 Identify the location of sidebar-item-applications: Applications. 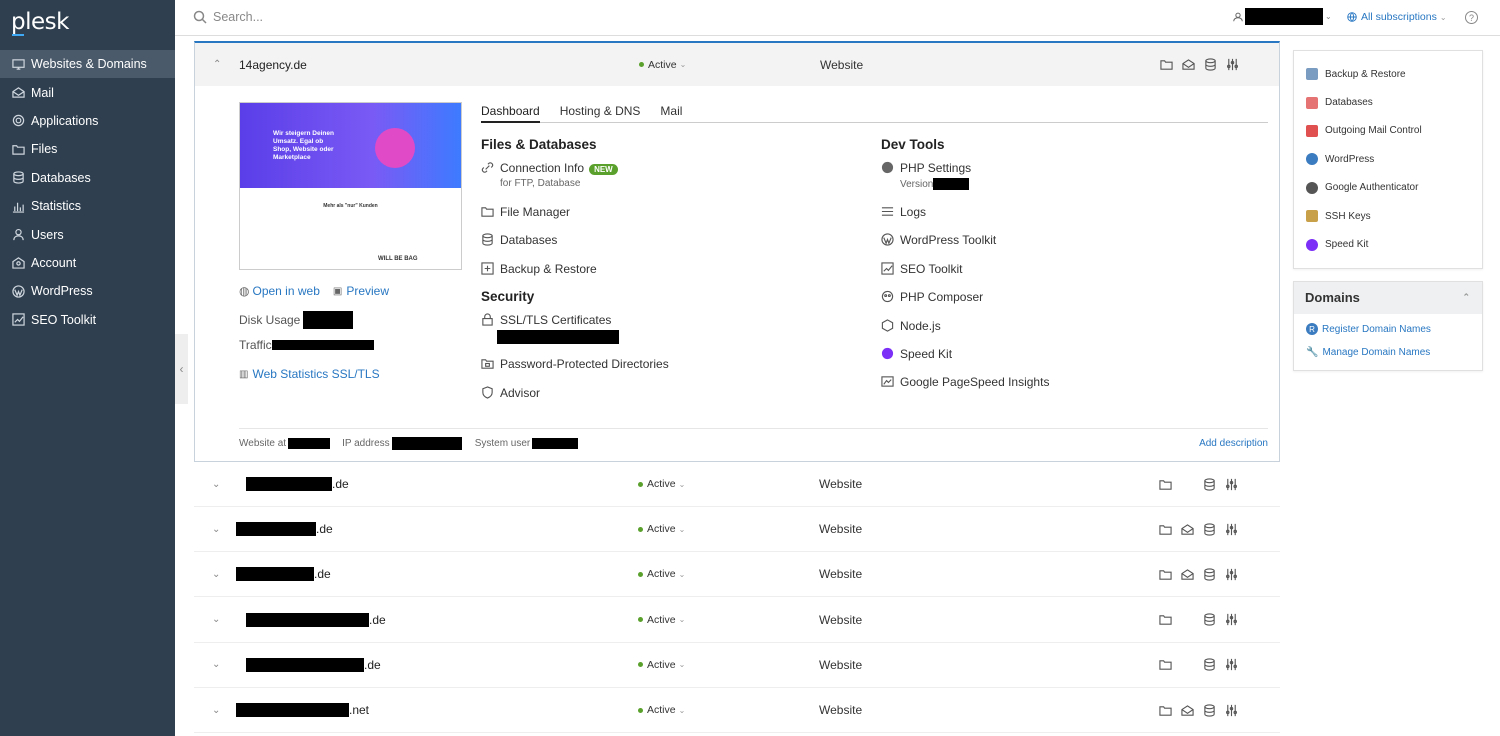
(87, 121).